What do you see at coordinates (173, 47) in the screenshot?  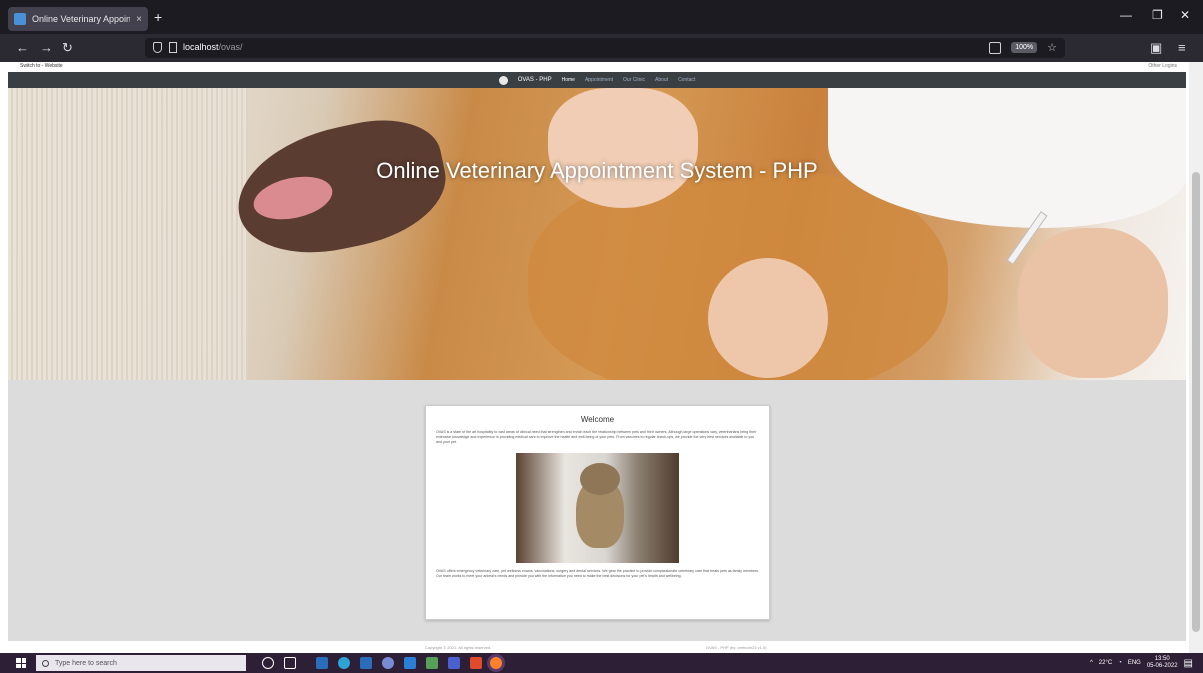 I see `page-icon` at bounding box center [173, 47].